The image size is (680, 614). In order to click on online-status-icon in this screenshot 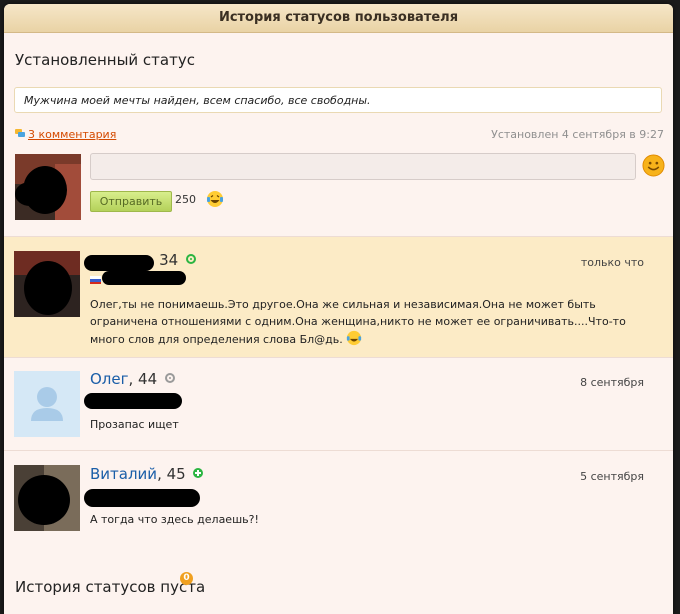, I will do `click(191, 259)`.